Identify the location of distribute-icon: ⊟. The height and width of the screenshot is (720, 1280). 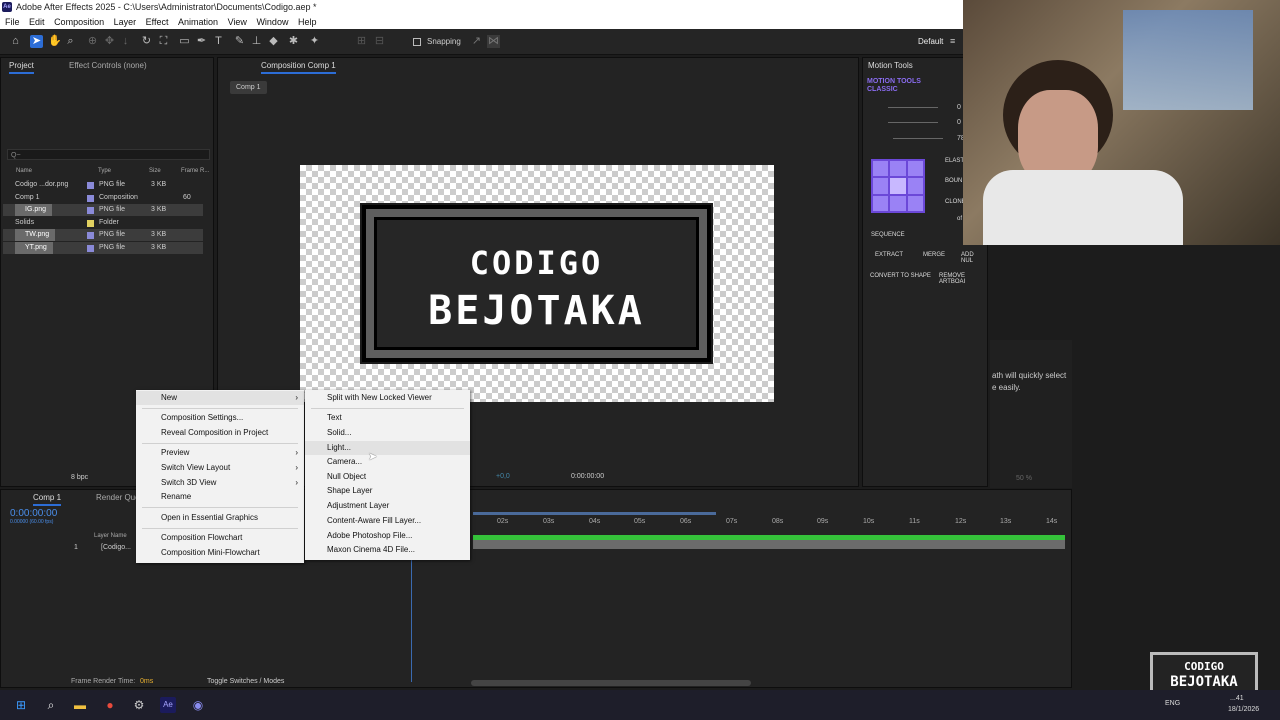
(379, 41).